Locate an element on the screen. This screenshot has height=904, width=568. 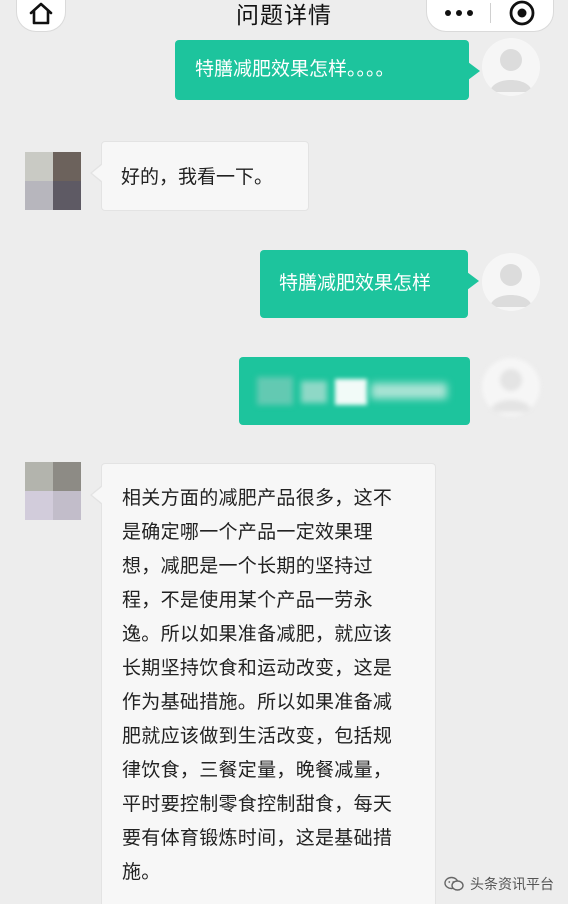
message-bubble-agent: 好的，我看一下。 is located at coordinates (199, 176).